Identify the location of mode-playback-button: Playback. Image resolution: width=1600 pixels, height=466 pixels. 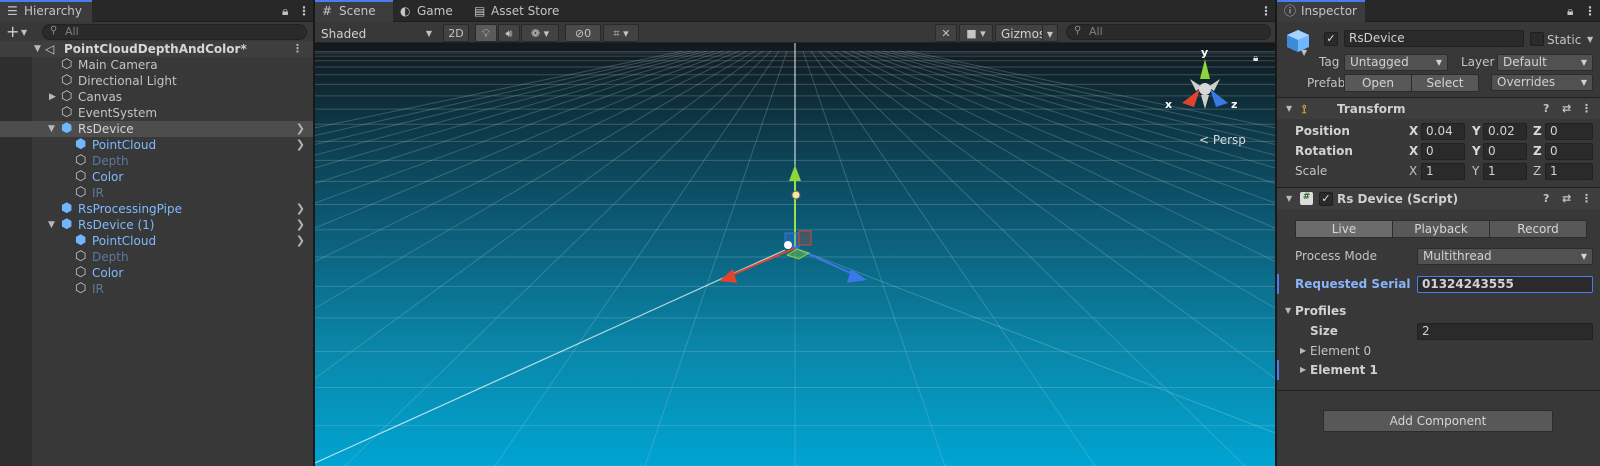
(1441, 229).